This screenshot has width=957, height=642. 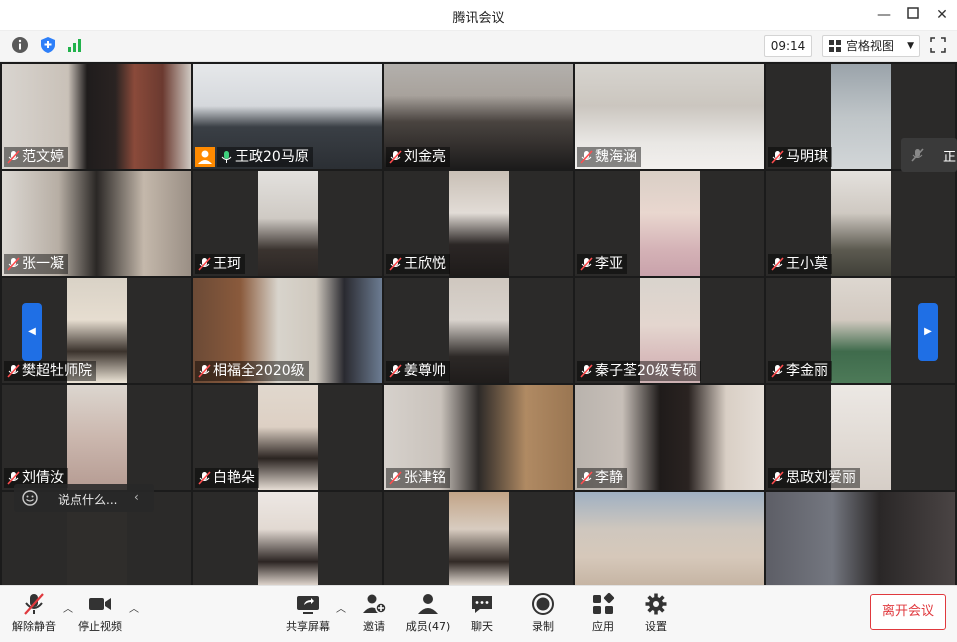 I want to click on minimize-icon: —, so click(x=884, y=15).